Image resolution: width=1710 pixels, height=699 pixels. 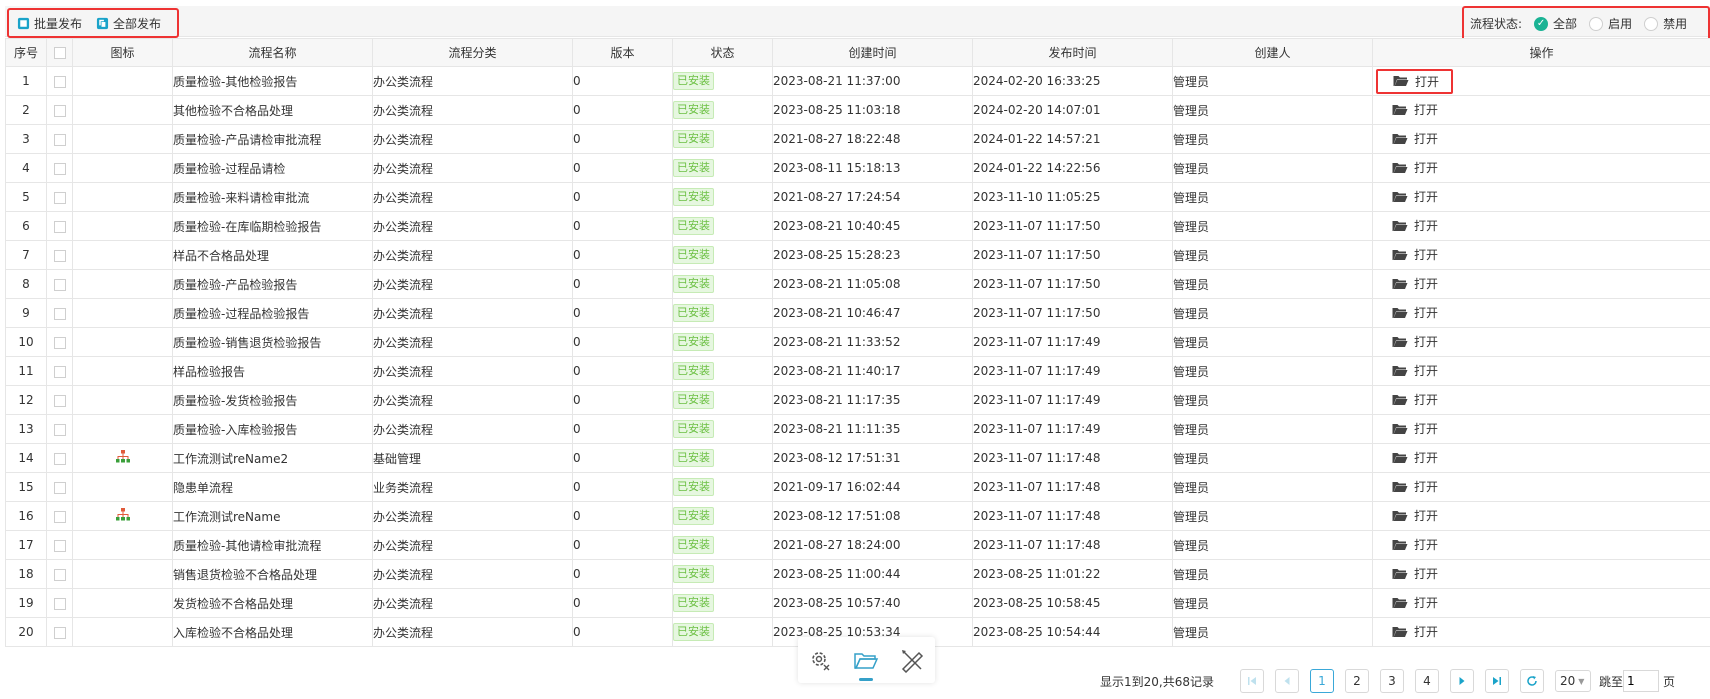 What do you see at coordinates (622, 574) in the screenshot?
I see `cell-version: 0` at bounding box center [622, 574].